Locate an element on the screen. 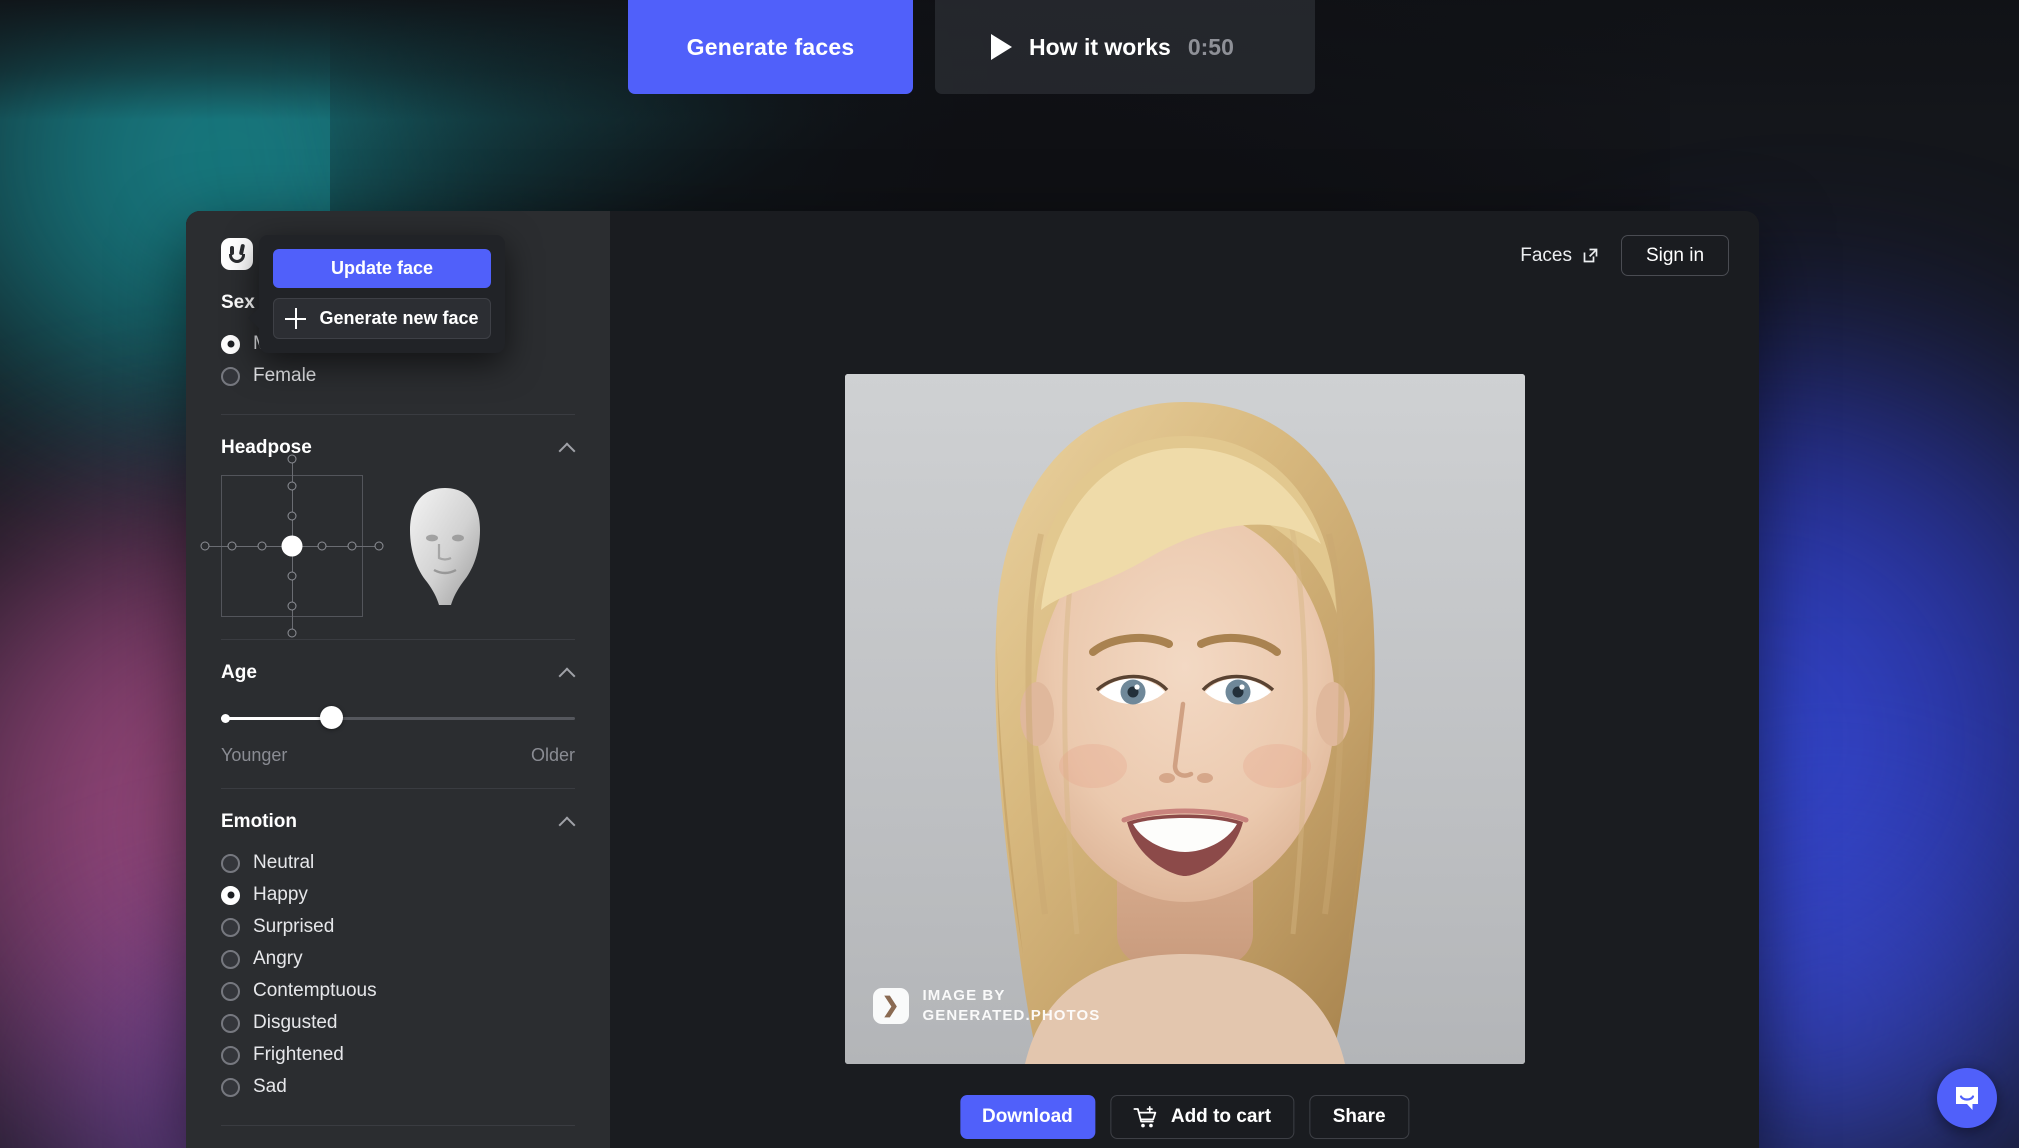  add-to-cart-button: Add to cart is located at coordinates (1202, 1117).